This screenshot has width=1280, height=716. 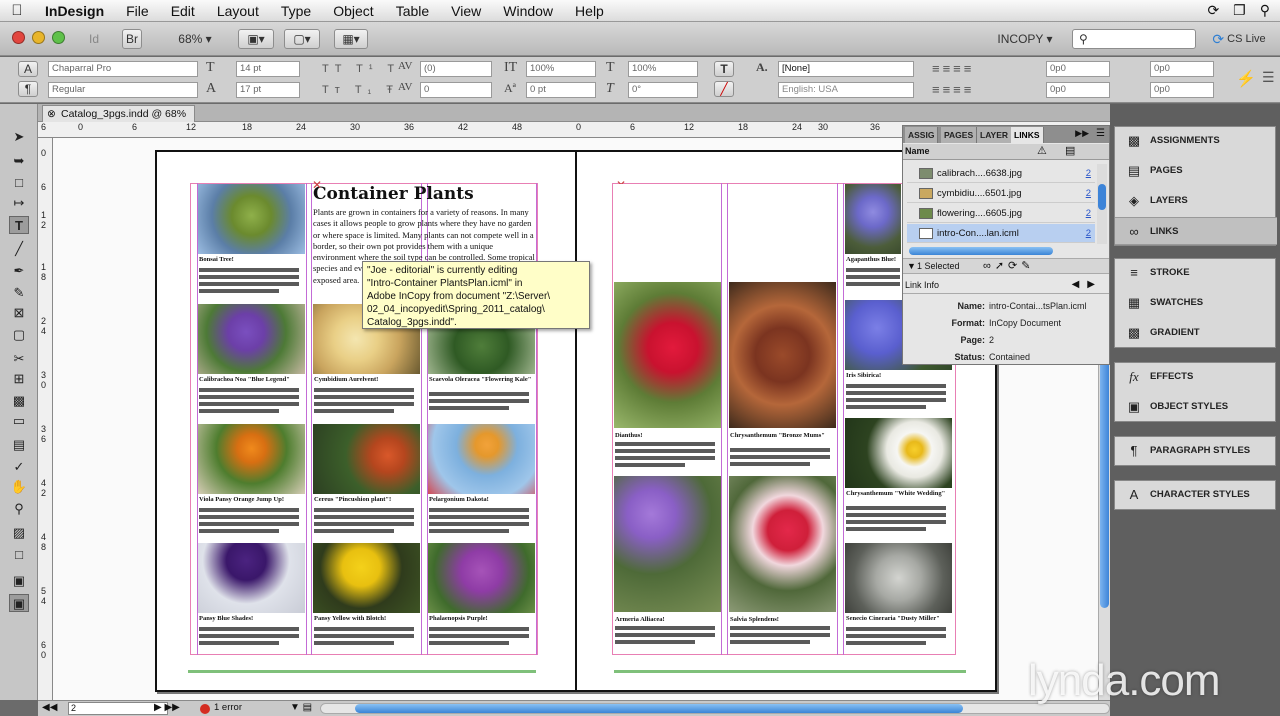 I want to click on direct-selection-tool-icon: ➥, so click(x=19, y=161).